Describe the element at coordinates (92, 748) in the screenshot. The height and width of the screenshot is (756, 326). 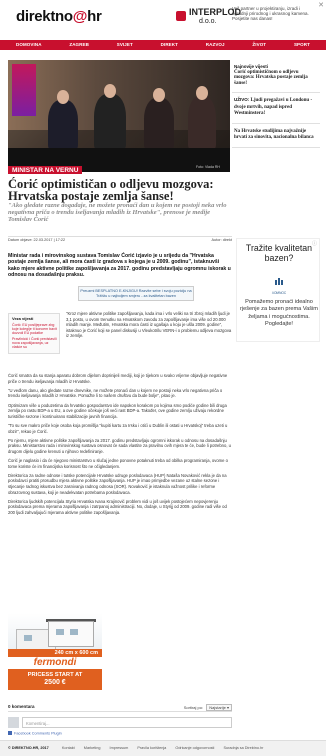
I see `footer-link-marketing: Marketing` at that location.